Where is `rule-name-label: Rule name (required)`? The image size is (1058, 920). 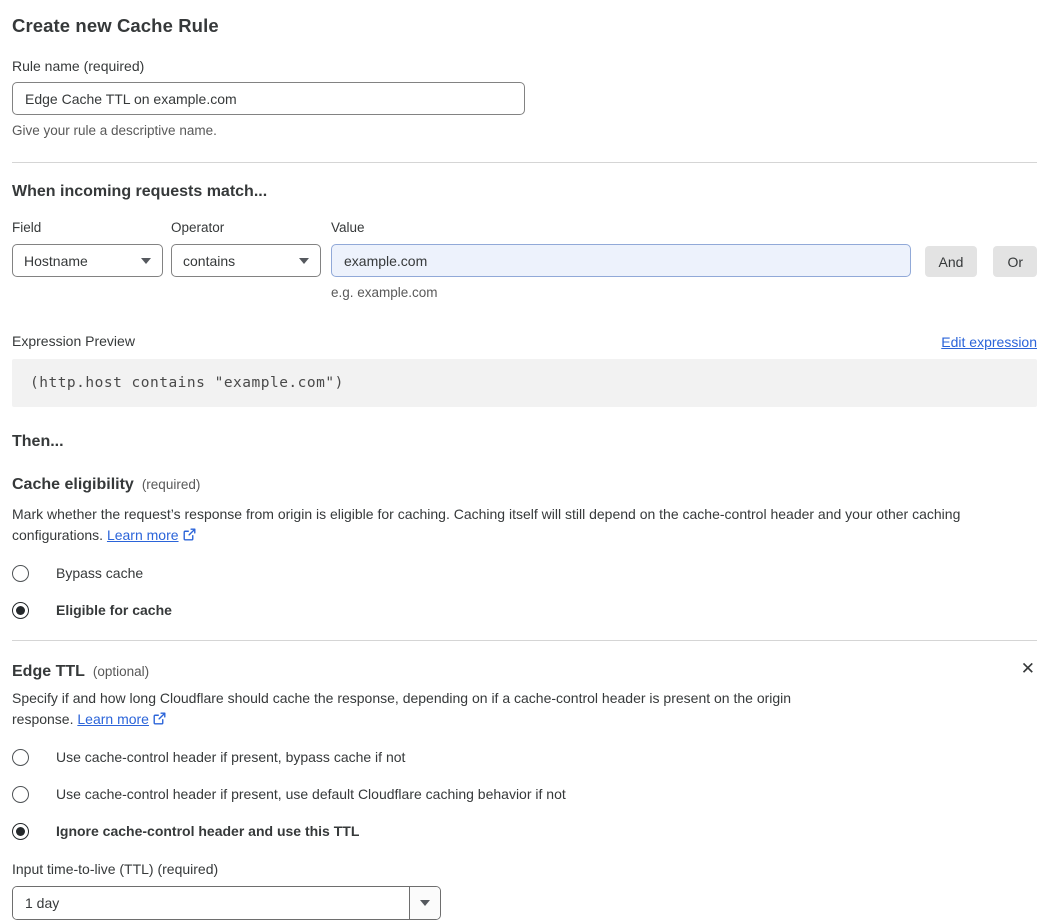 rule-name-label: Rule name (required) is located at coordinates (78, 66).